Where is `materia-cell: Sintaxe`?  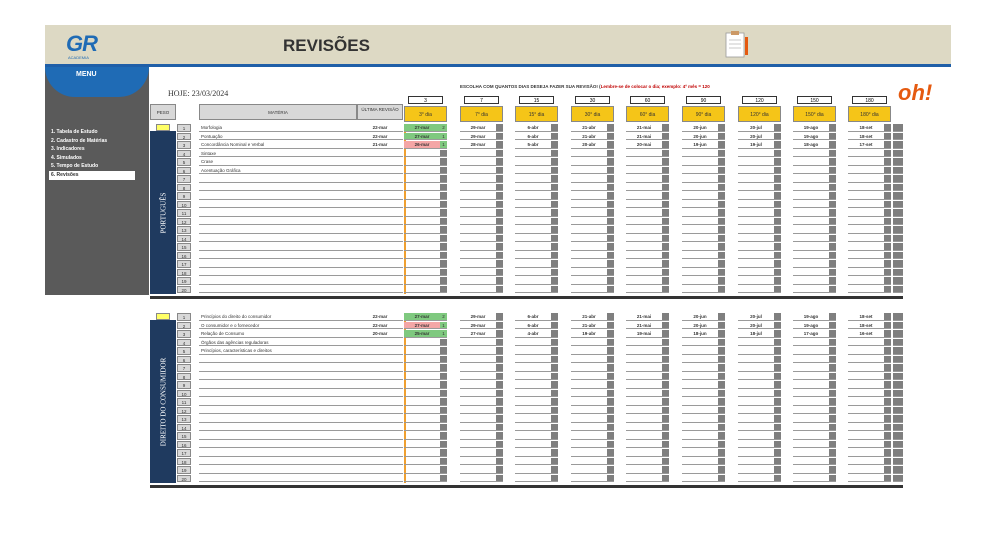
materia-cell: Sintaxe is located at coordinates (278, 153).